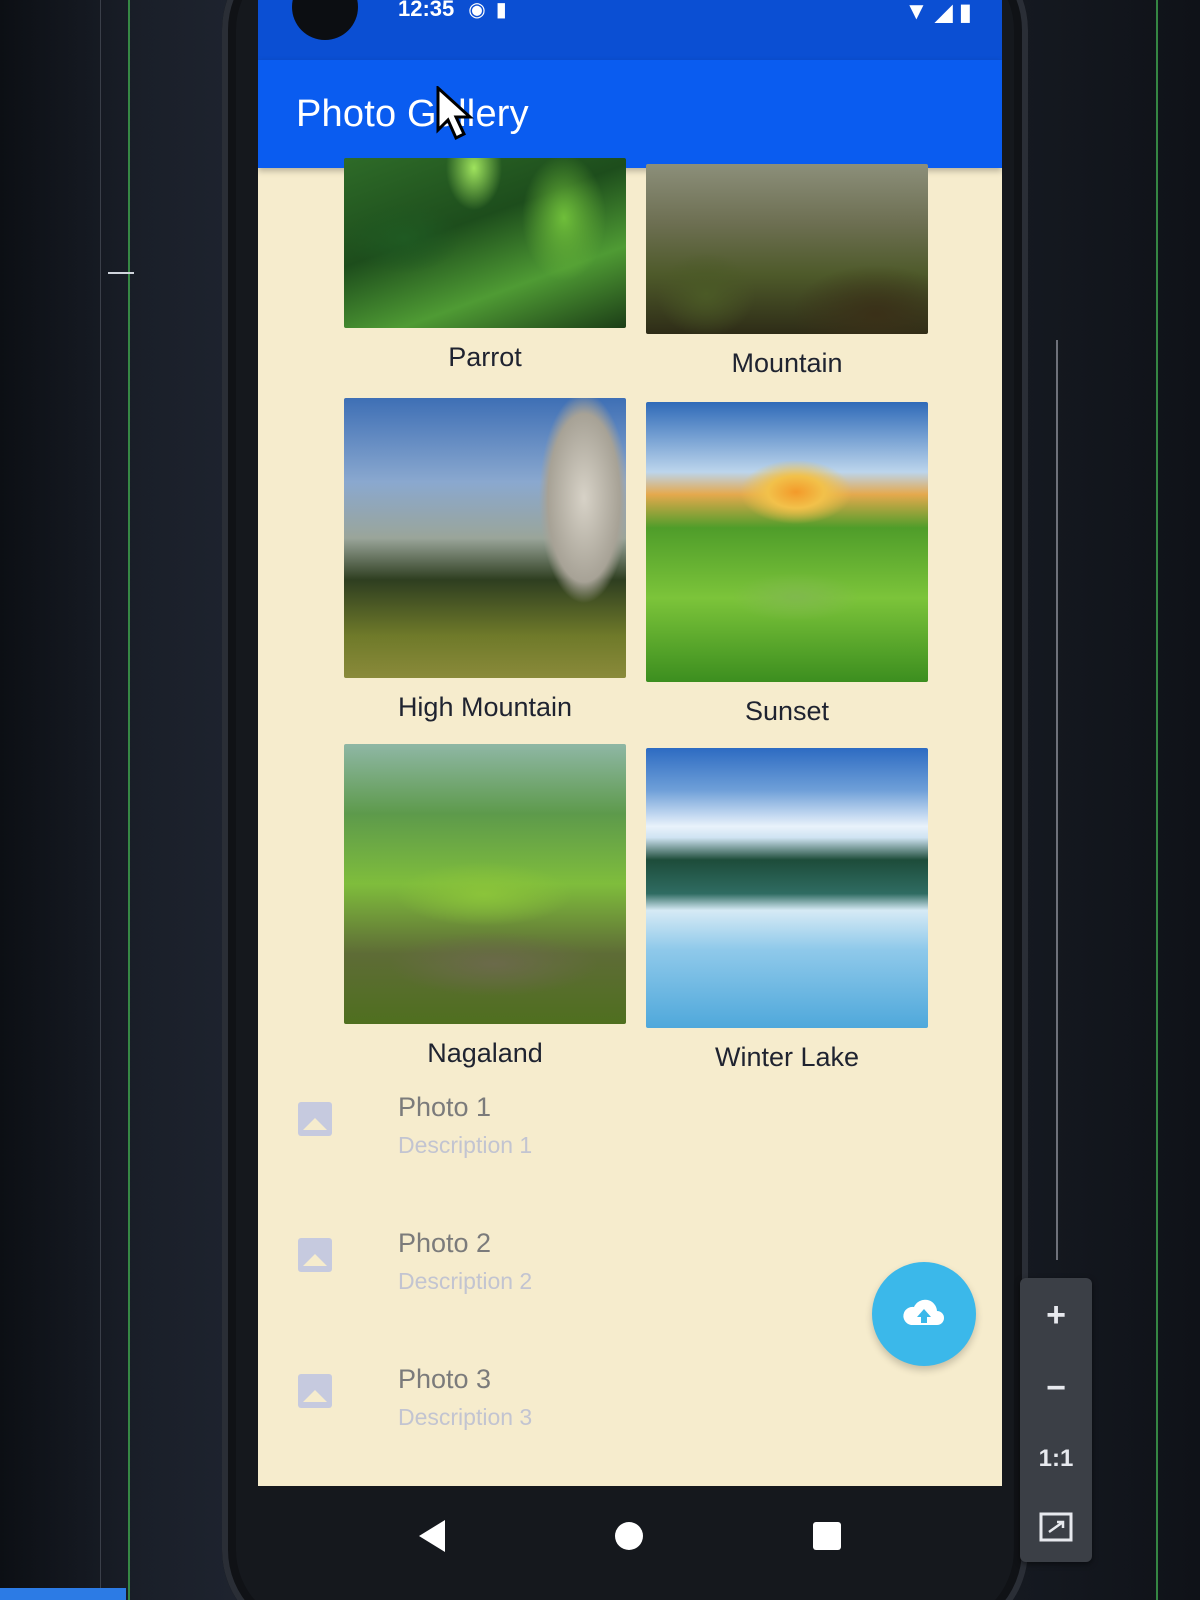  I want to click on ruler-tick, so click(121, 273).